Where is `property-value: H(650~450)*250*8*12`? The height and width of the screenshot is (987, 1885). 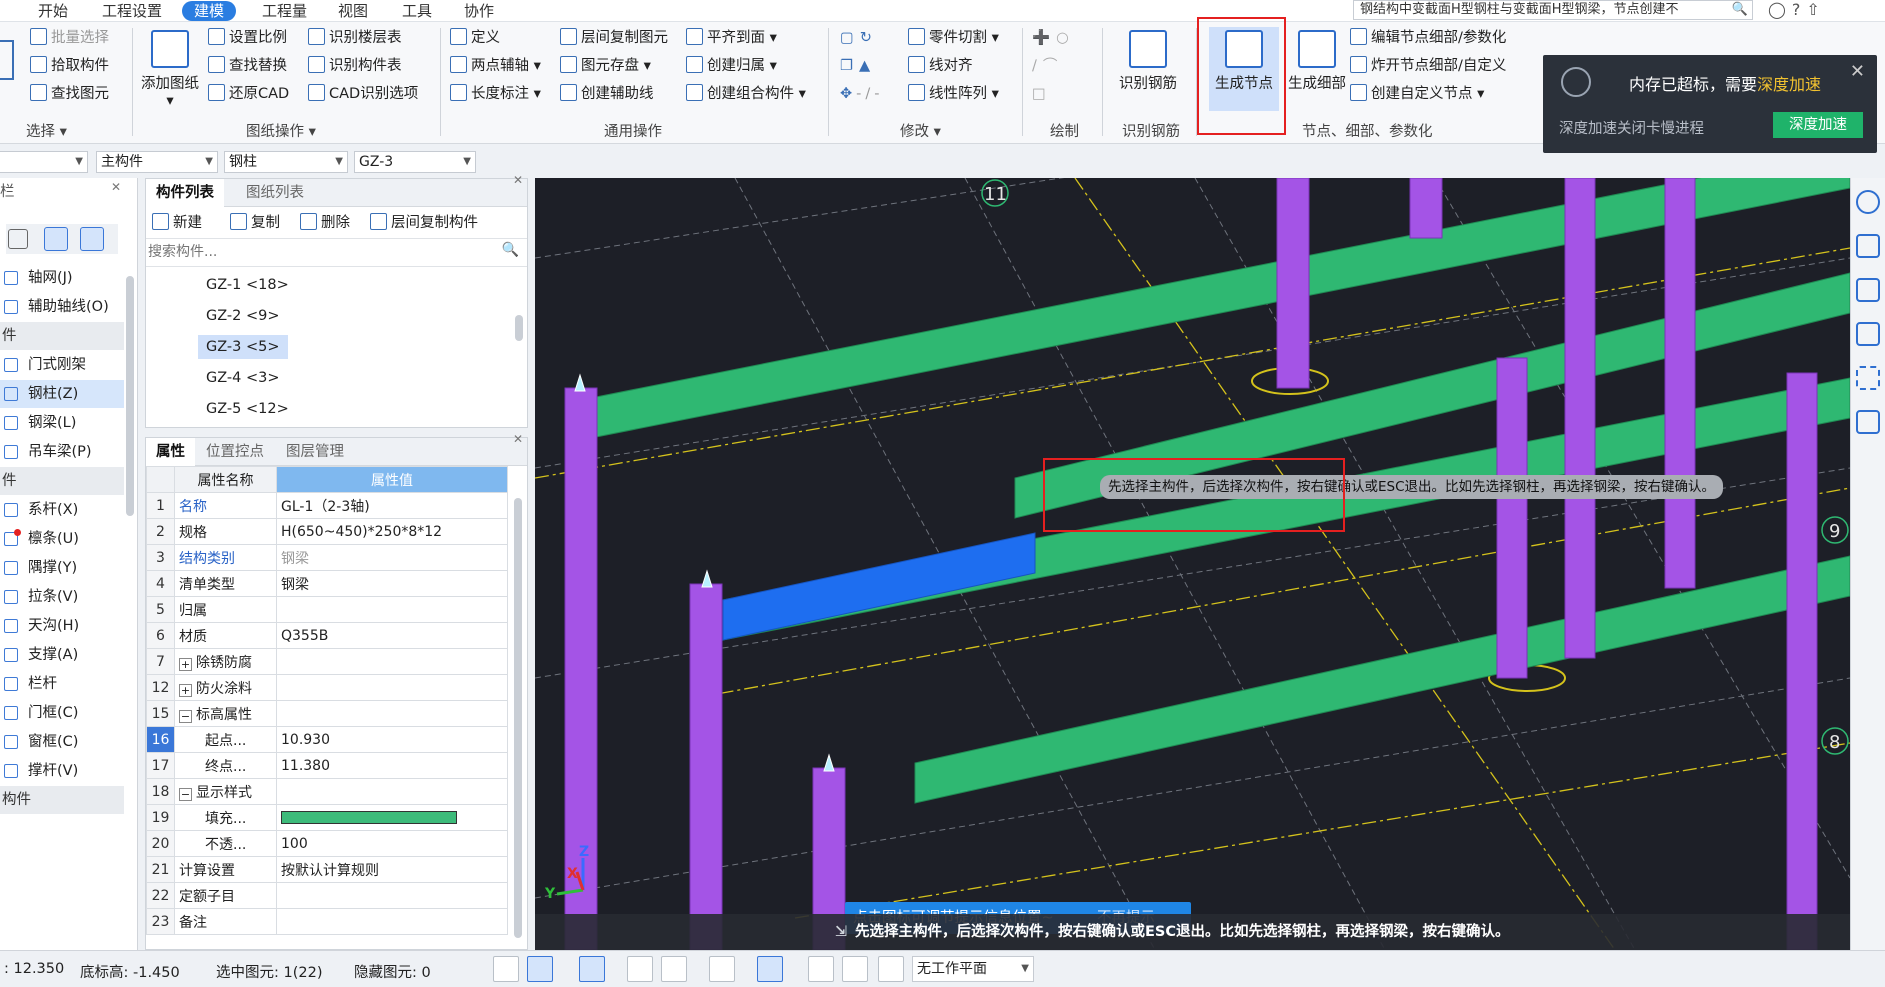
property-value: H(650~450)*250*8*12 is located at coordinates (392, 531).